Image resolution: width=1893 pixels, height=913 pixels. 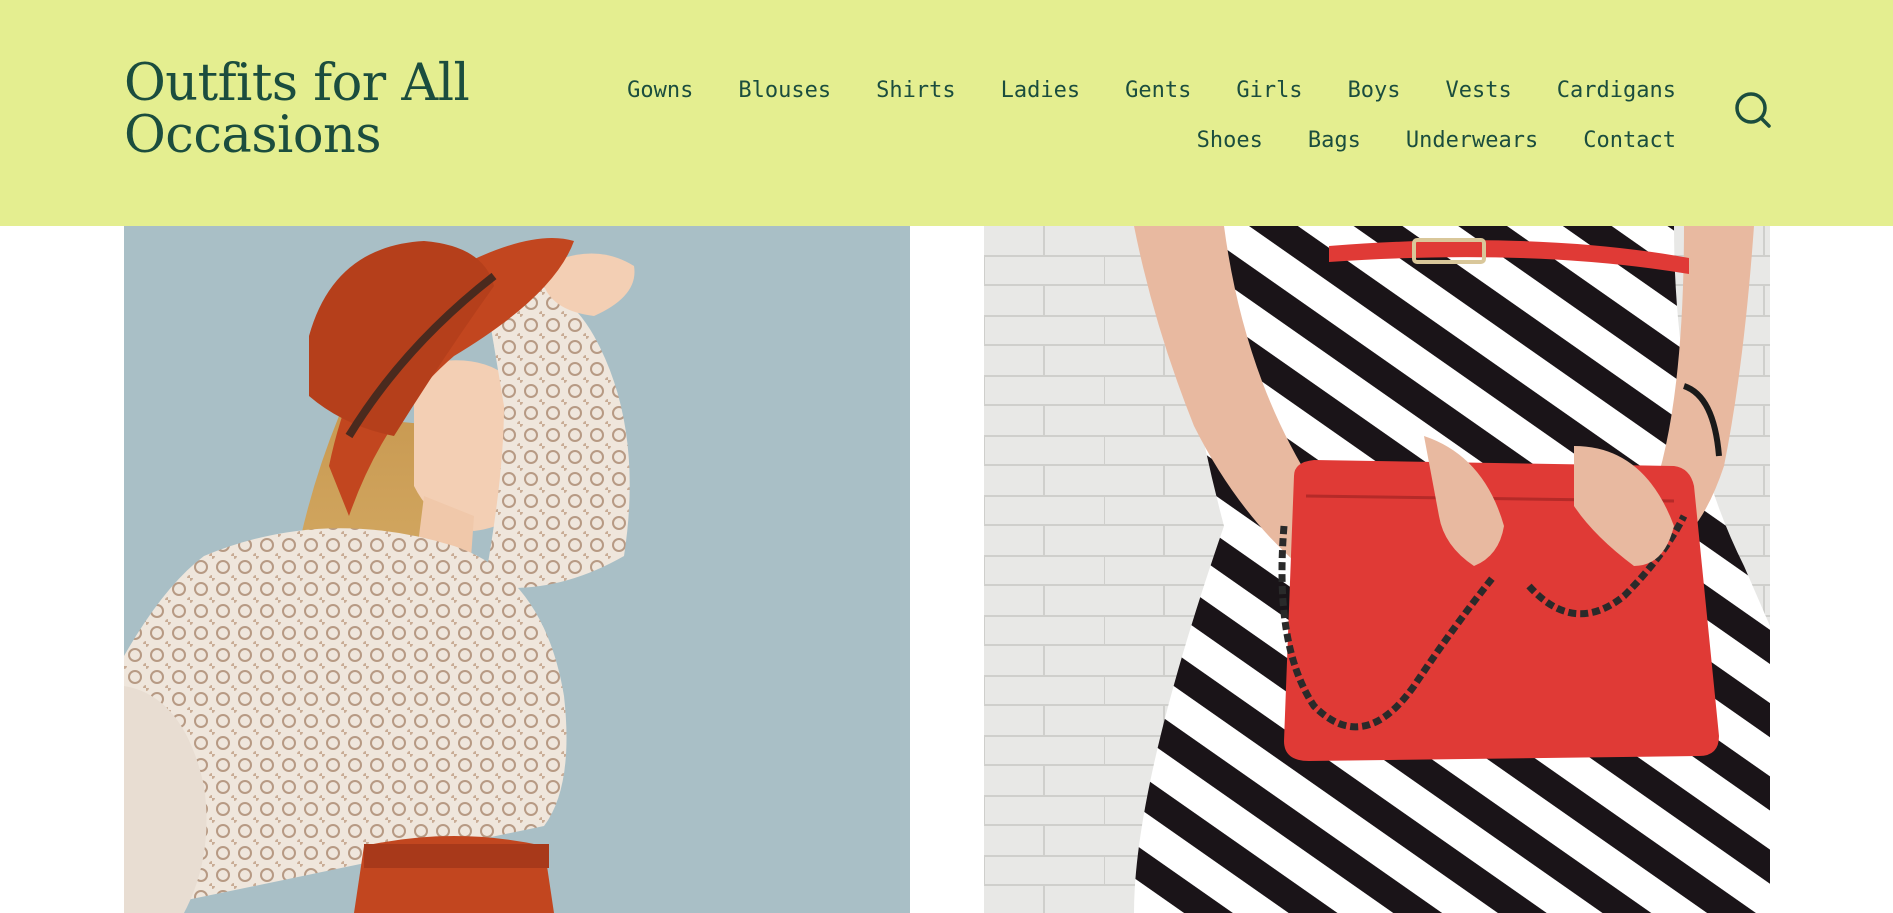 What do you see at coordinates (784, 90) in the screenshot?
I see `nav-item-blouses: Blouses` at bounding box center [784, 90].